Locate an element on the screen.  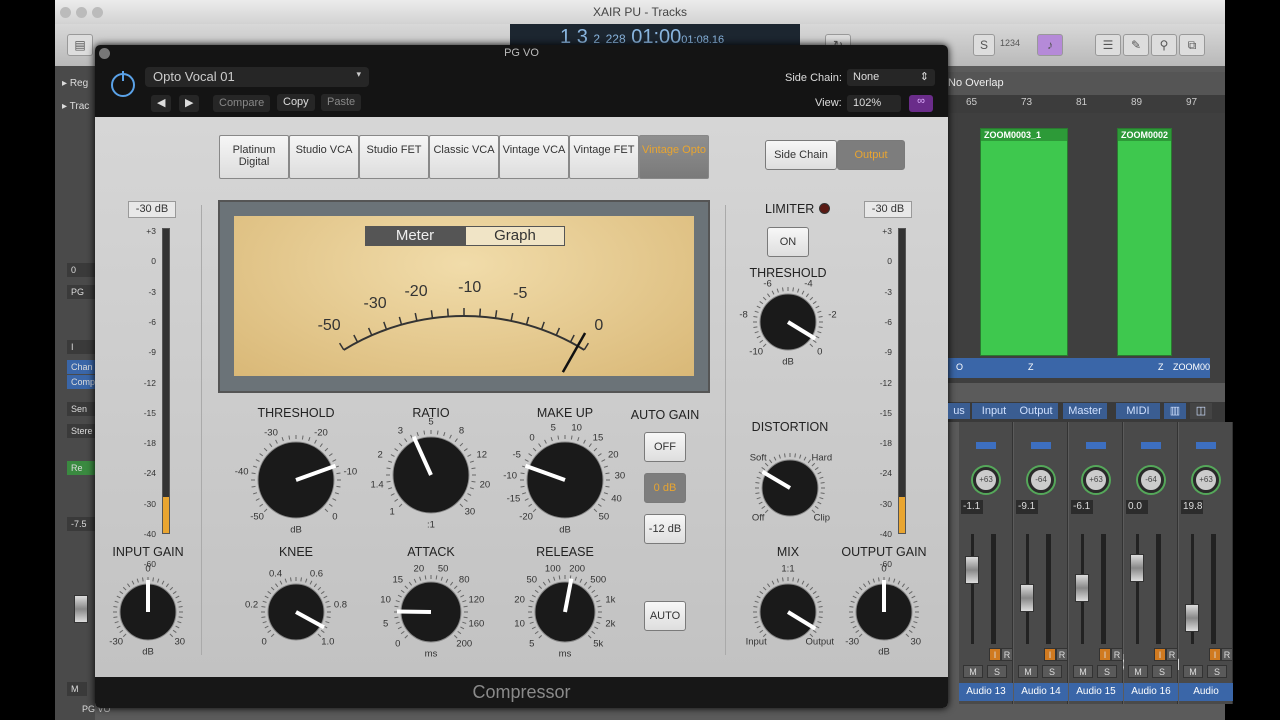
setting-slot: PG is located at coordinates (82, 292).